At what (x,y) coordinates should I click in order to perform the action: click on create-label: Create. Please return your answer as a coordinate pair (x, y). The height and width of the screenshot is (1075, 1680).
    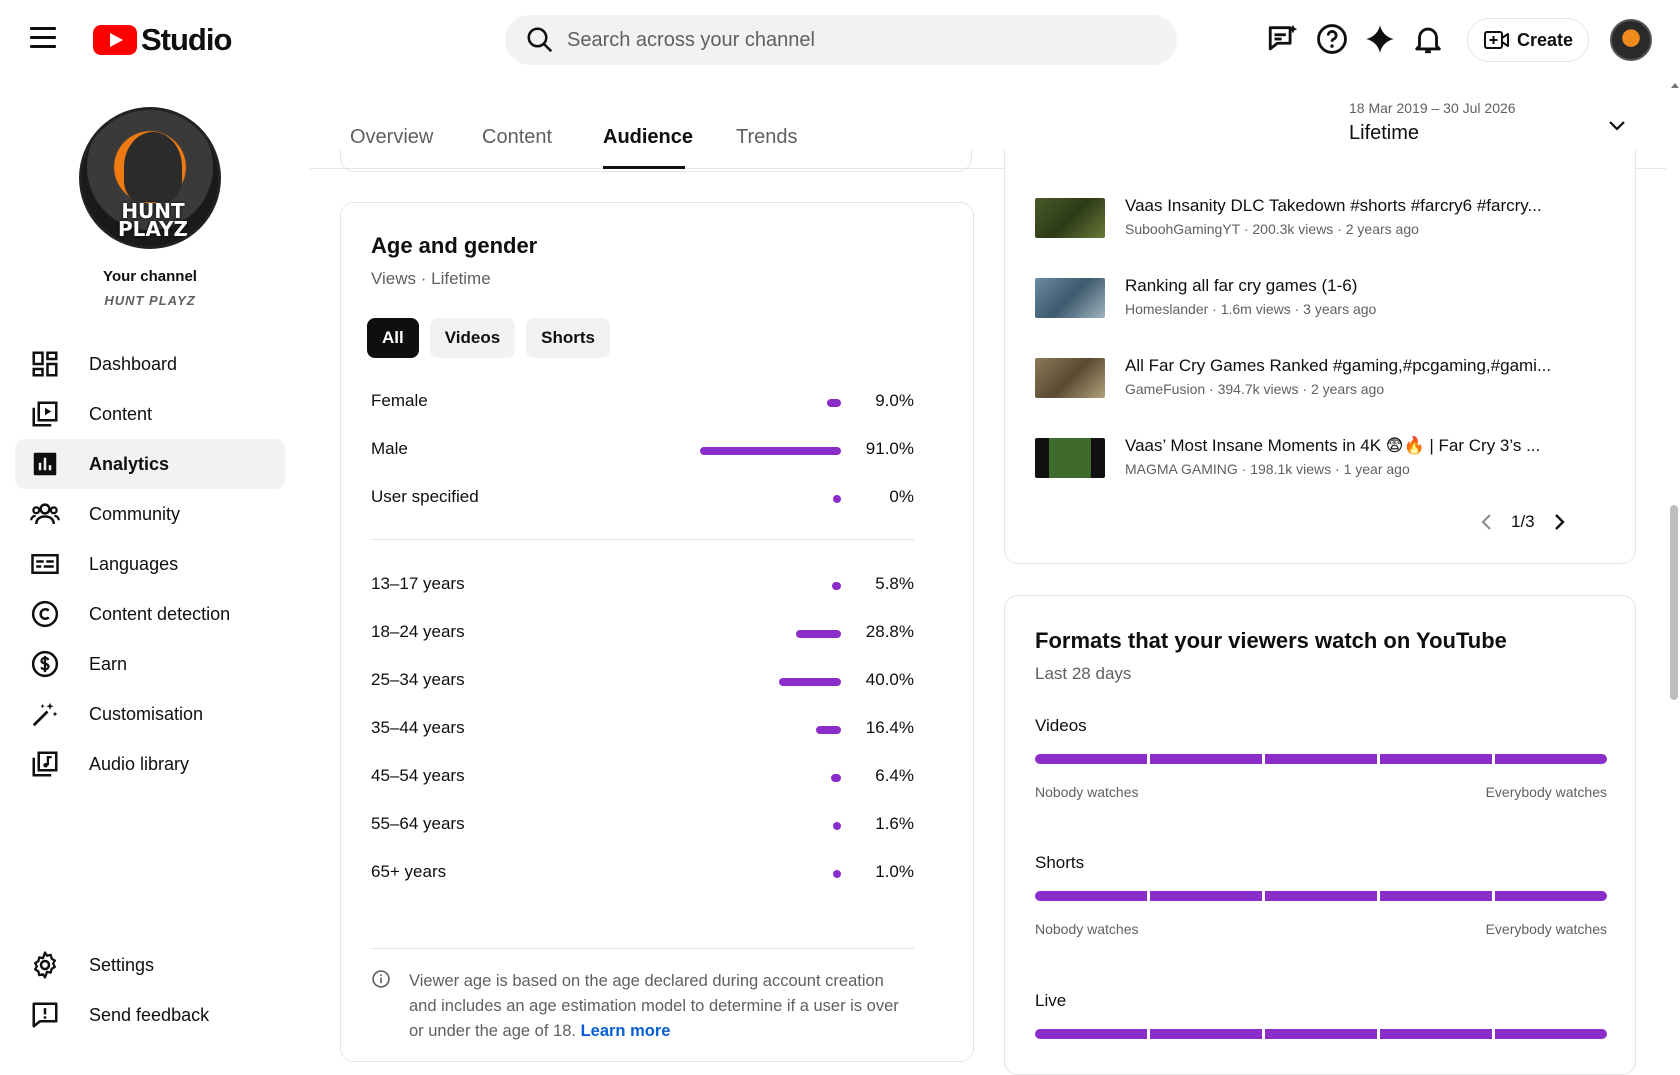
    Looking at the image, I should click on (1545, 39).